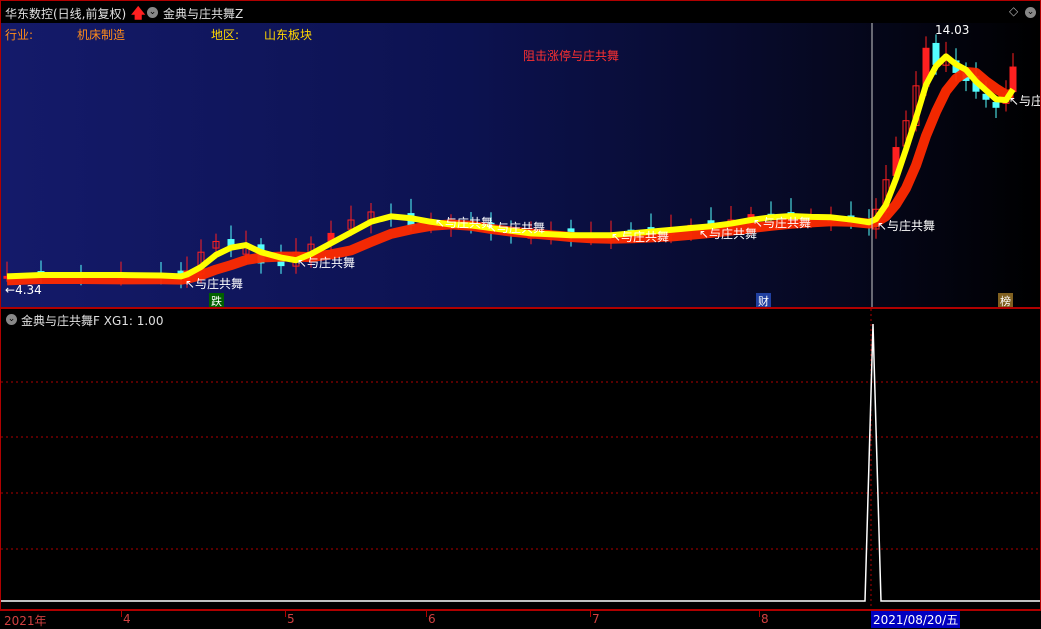  What do you see at coordinates (952, 30) in the screenshot?
I see `high-price-marker: 14.03` at bounding box center [952, 30].